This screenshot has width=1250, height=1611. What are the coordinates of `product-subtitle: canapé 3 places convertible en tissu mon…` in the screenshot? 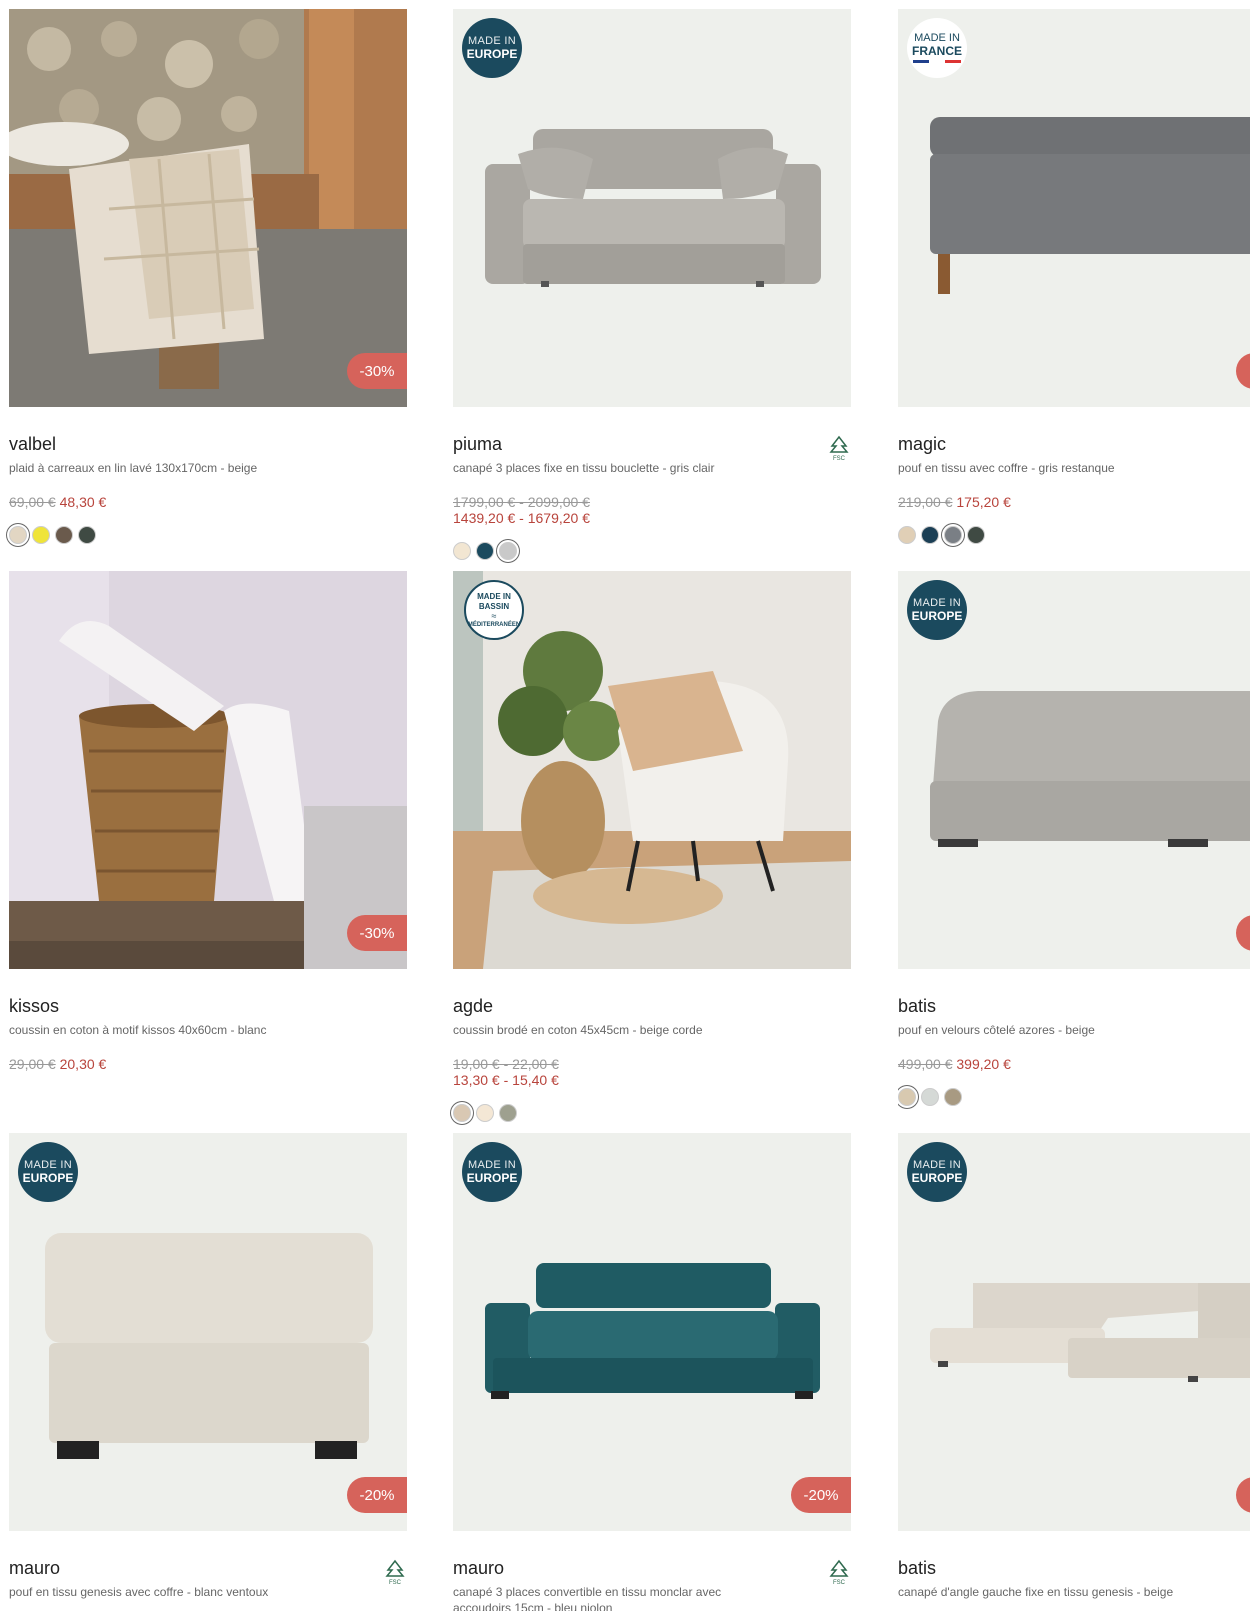 It's located at (587, 1598).